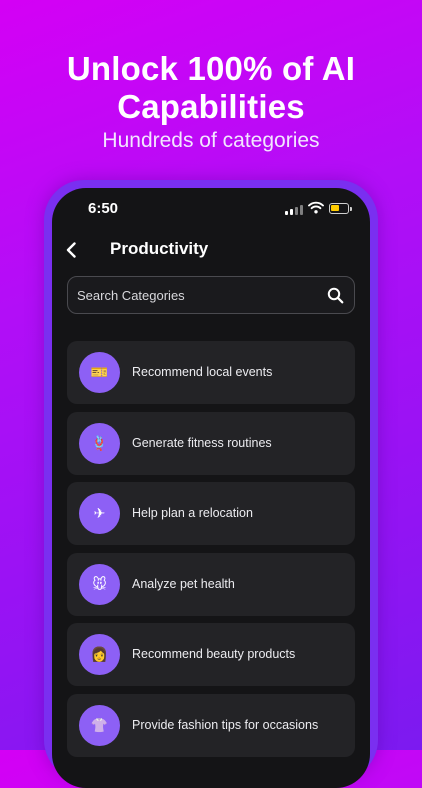 The height and width of the screenshot is (788, 422). What do you see at coordinates (202, 442) in the screenshot?
I see `category-label: Generate fitness routines` at bounding box center [202, 442].